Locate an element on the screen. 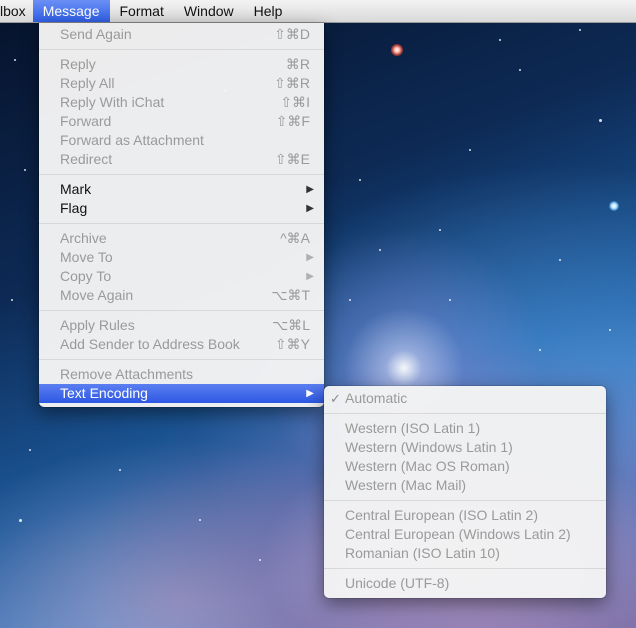  menu-item-label: Redirect is located at coordinates (86, 159).